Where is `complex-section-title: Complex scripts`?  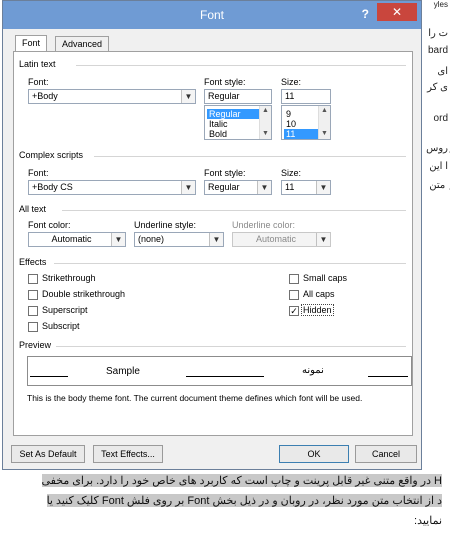 complex-section-title: Complex scripts is located at coordinates (51, 155).